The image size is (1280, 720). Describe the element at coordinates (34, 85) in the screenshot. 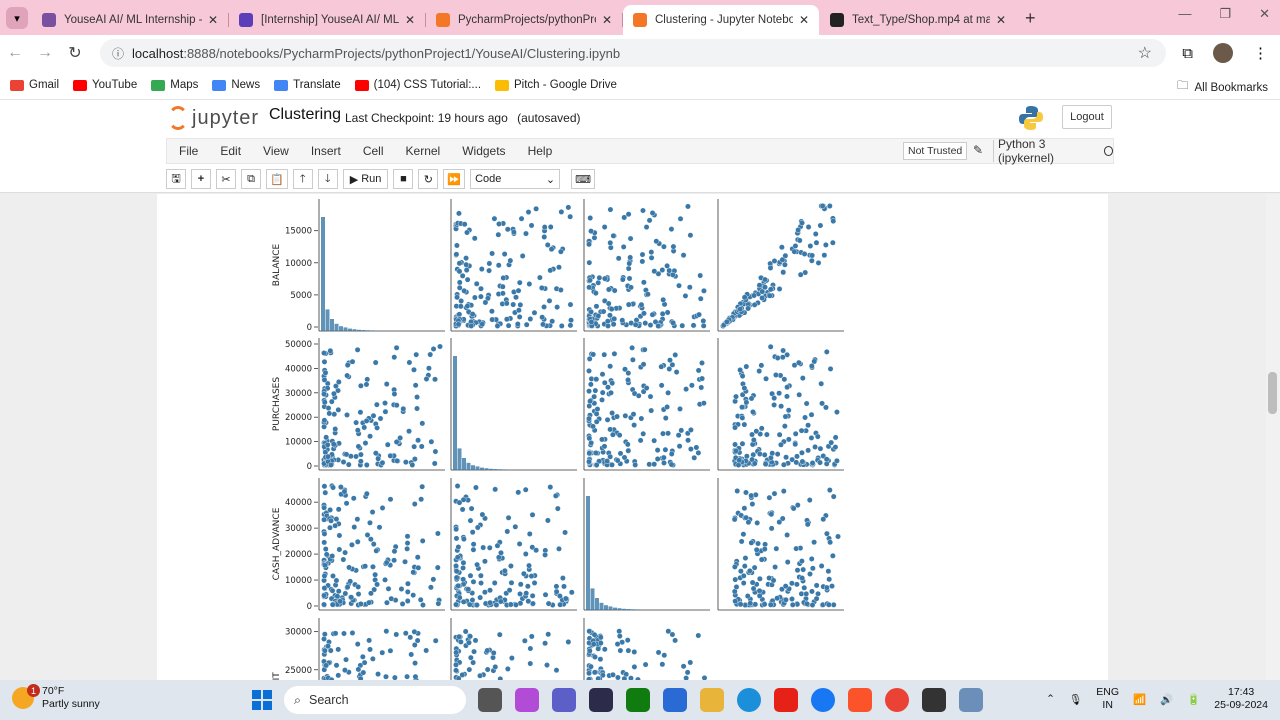

I see `bookmark-item: Gmail` at that location.